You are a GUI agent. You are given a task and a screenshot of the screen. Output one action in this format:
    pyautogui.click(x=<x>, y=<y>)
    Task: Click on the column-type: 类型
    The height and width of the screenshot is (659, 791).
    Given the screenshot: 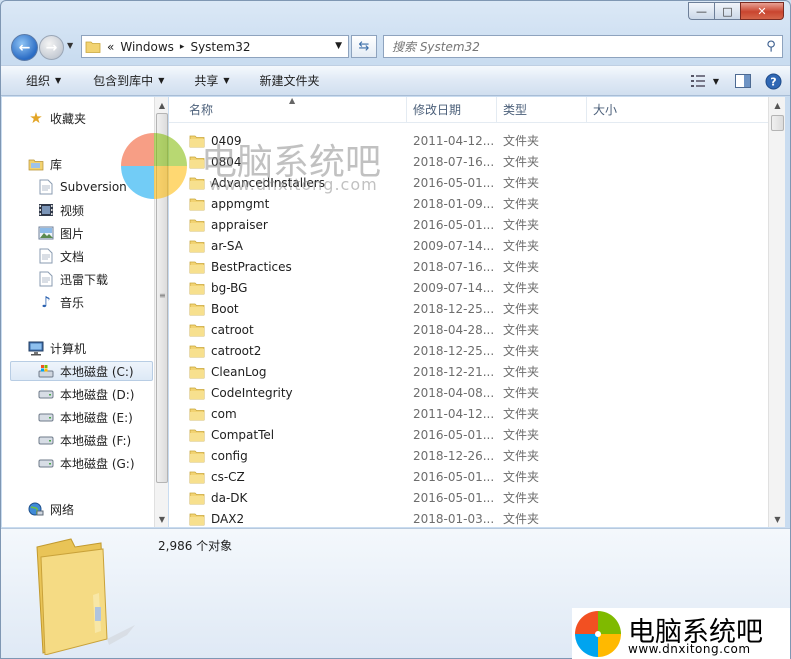 What is the action you would take?
    pyautogui.click(x=542, y=110)
    